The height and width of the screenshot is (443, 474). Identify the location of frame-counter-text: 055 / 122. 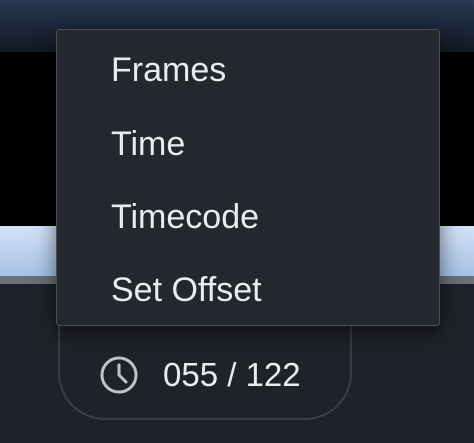
(232, 374).